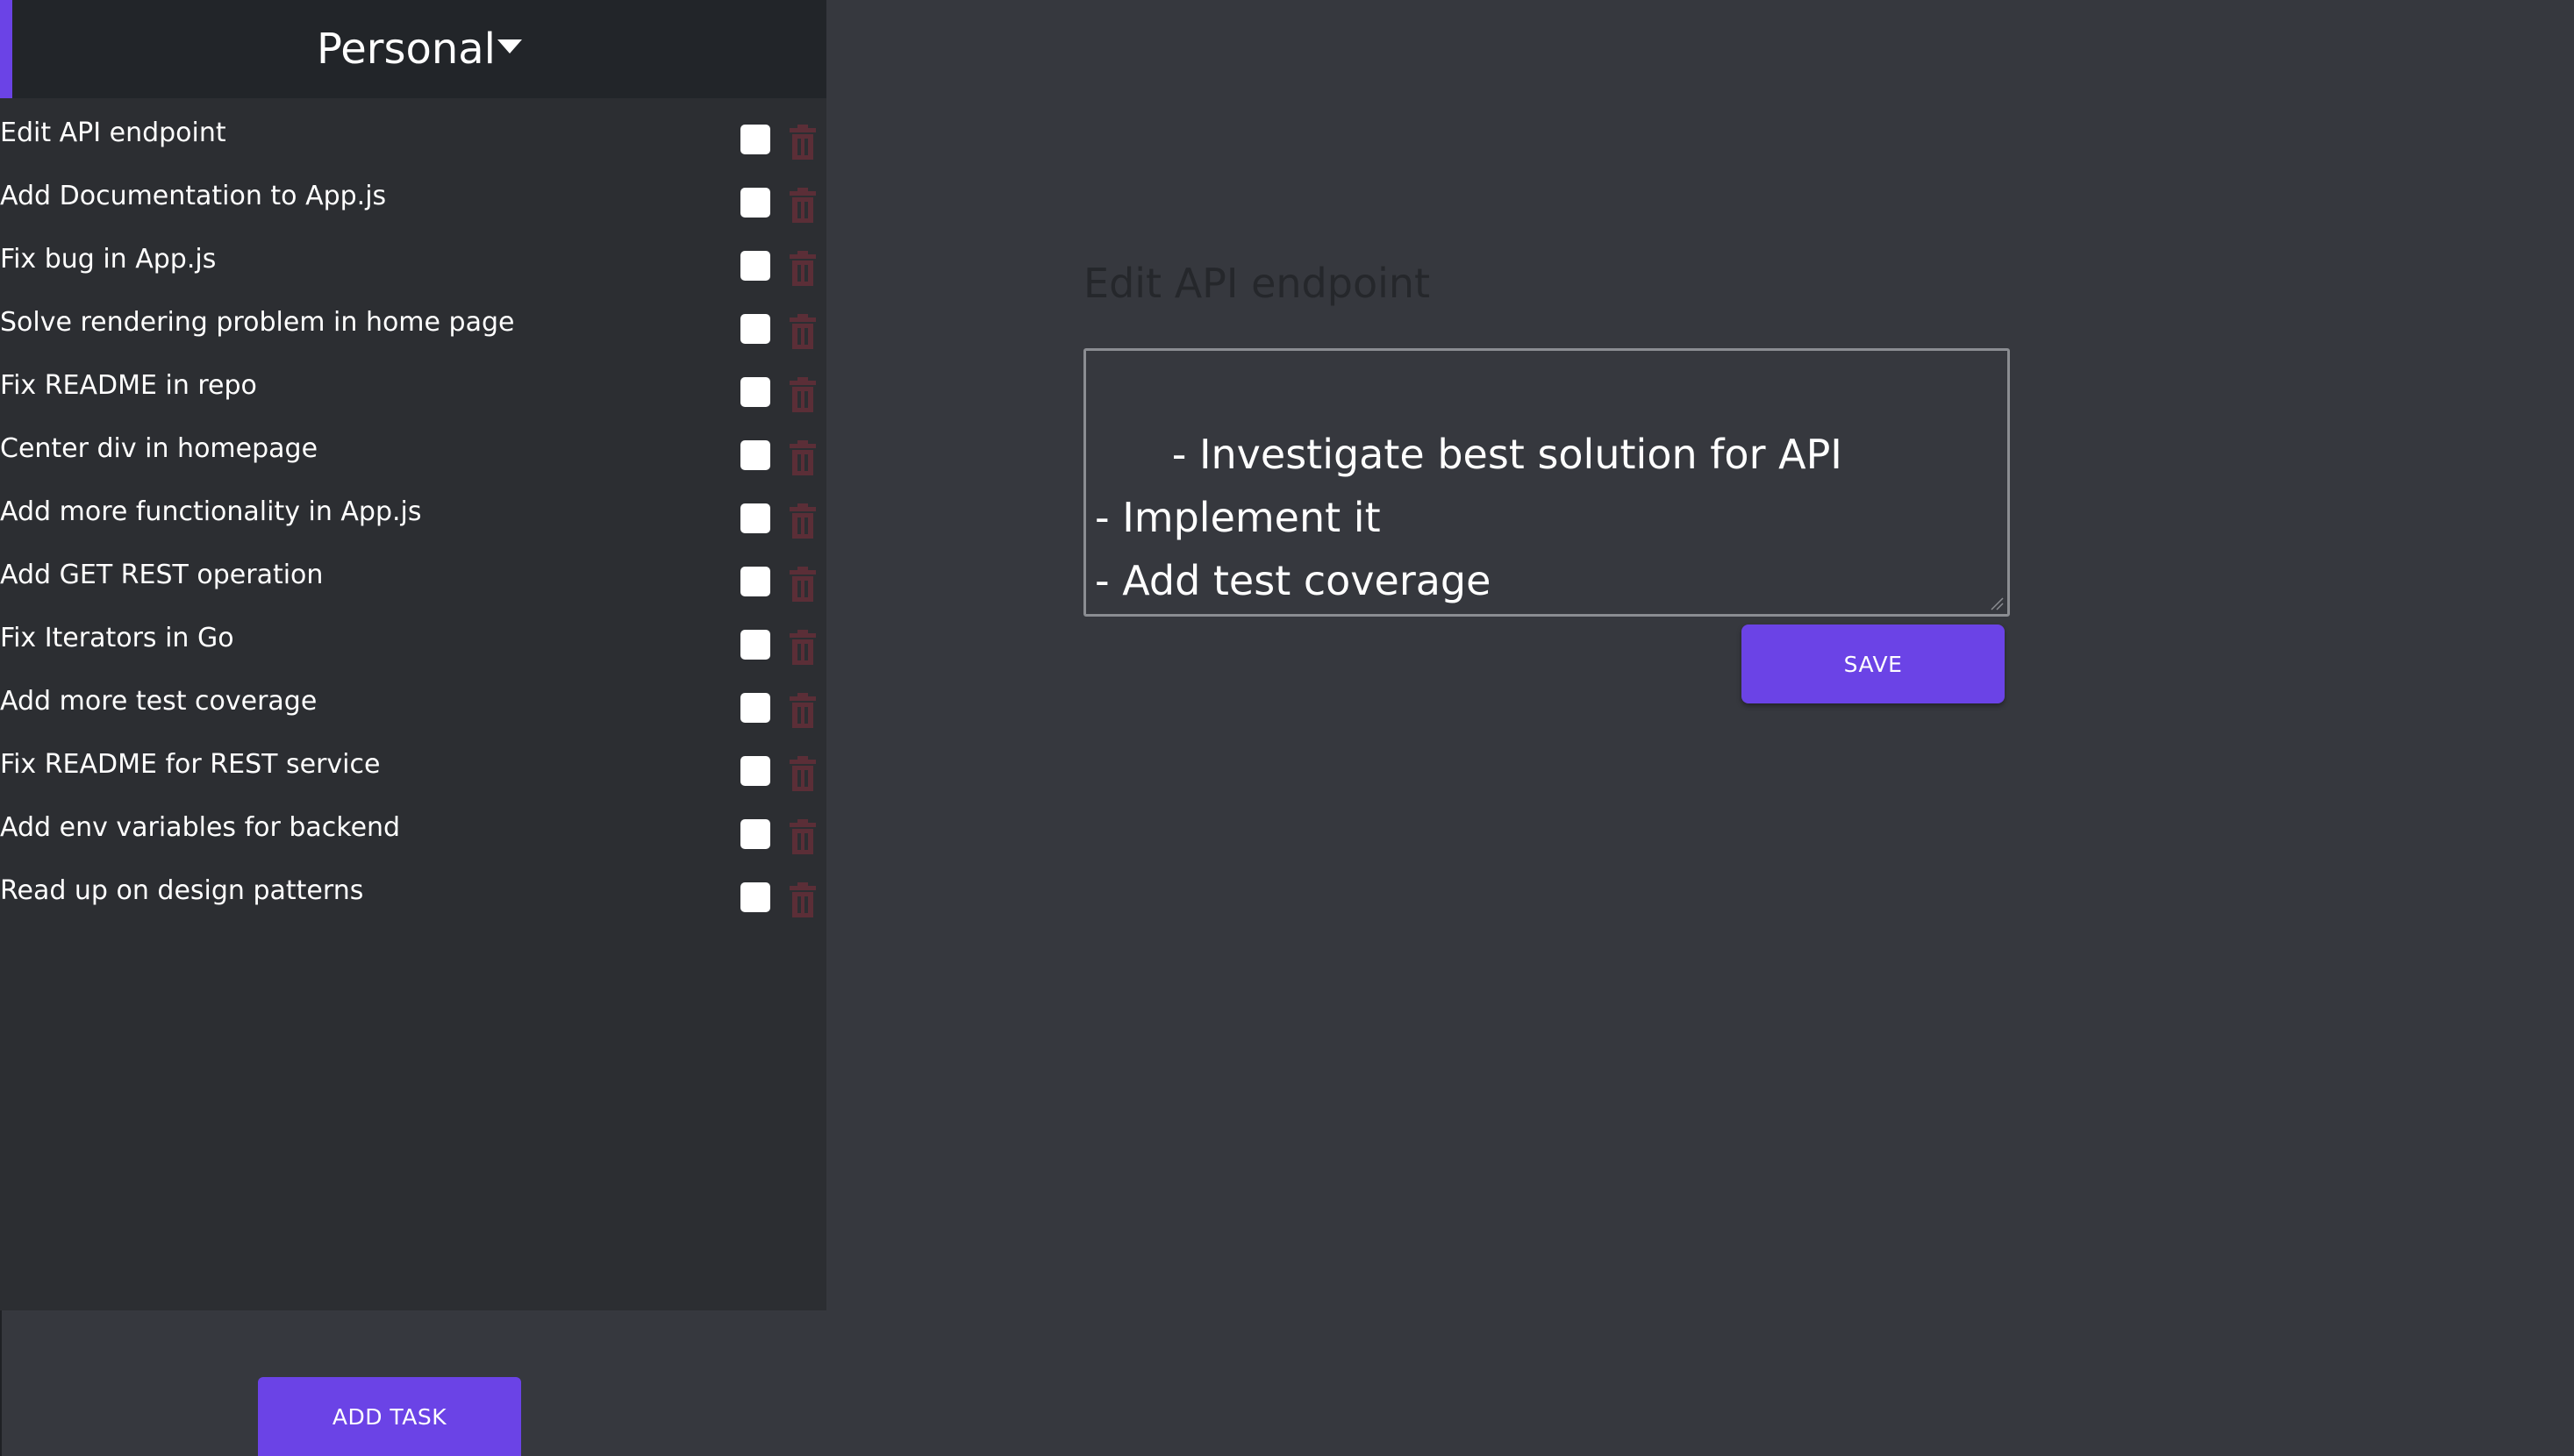 The width and height of the screenshot is (2574, 1456). Describe the element at coordinates (1257, 283) in the screenshot. I see `editor-title: Edit API endpoint` at that location.